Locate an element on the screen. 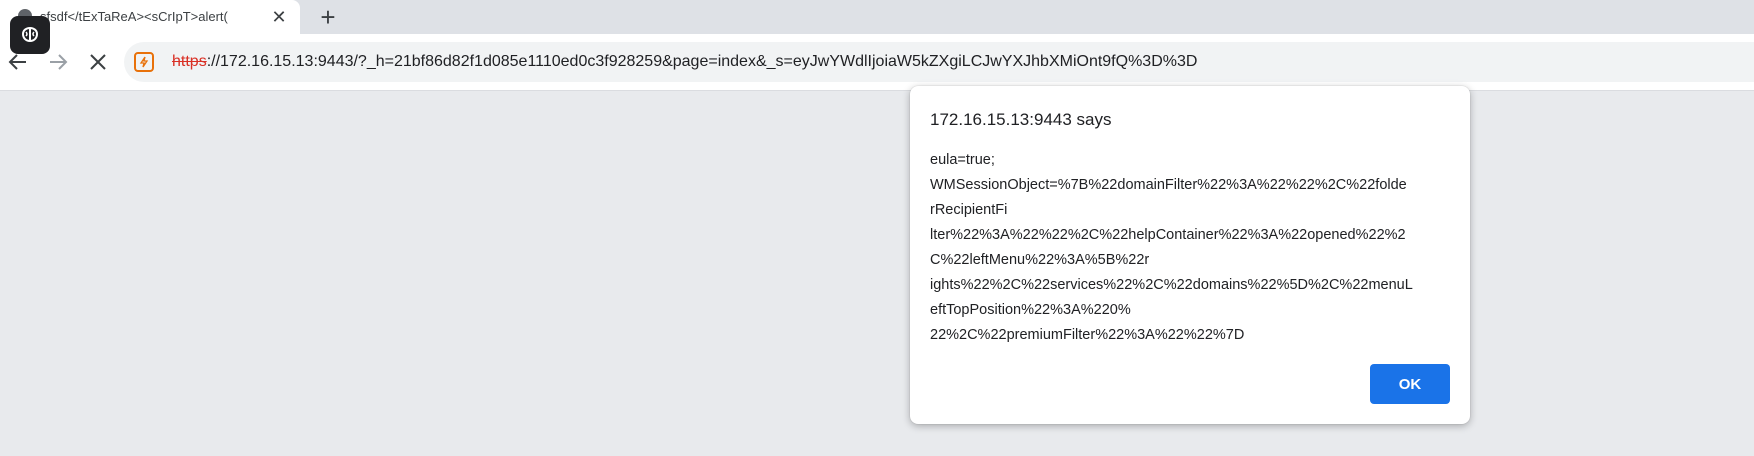  message-line: eula=true; is located at coordinates (962, 160).